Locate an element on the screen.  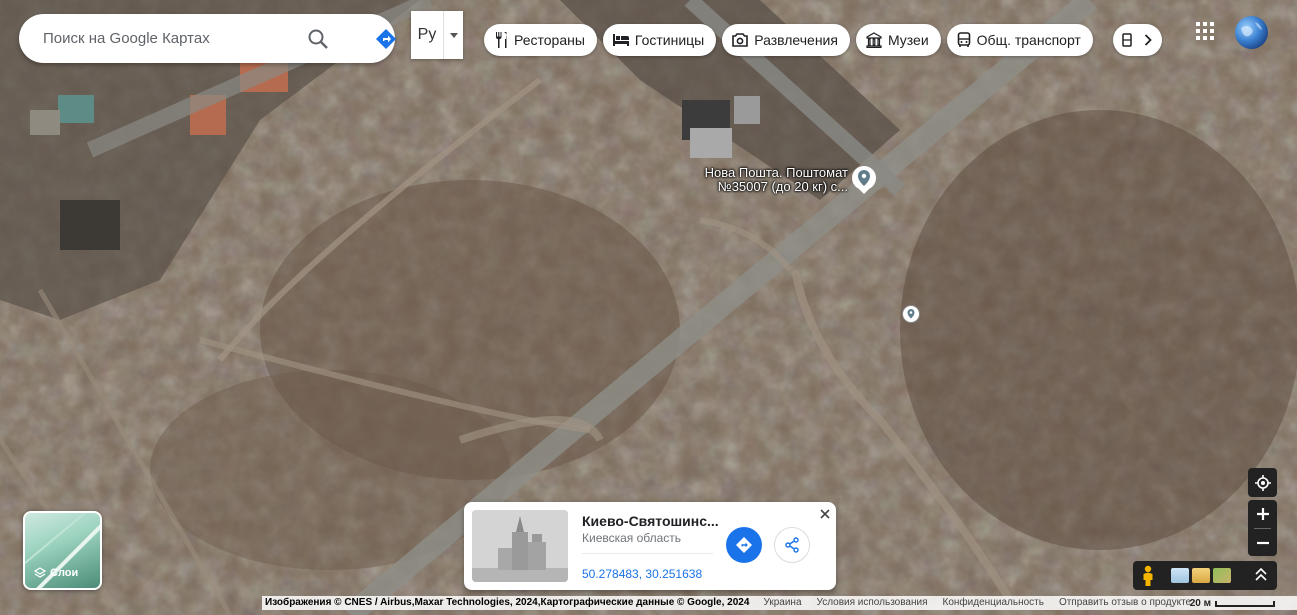
crosshair-icon is located at coordinates (1262, 482).